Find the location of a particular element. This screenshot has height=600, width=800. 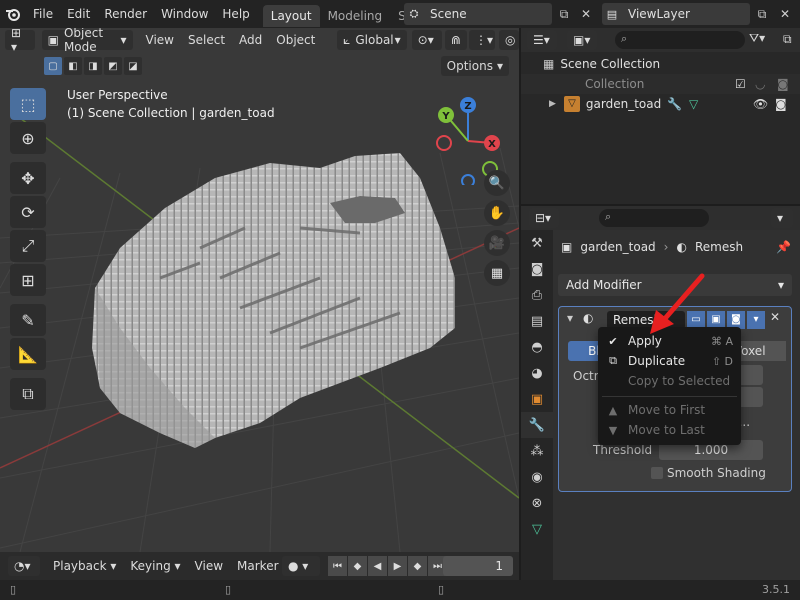

modifier-menu-chevron-icon: ▾ is located at coordinates (756, 320).